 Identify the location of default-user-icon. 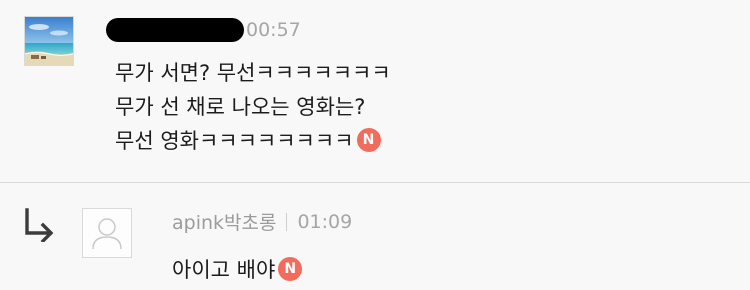
(107, 234).